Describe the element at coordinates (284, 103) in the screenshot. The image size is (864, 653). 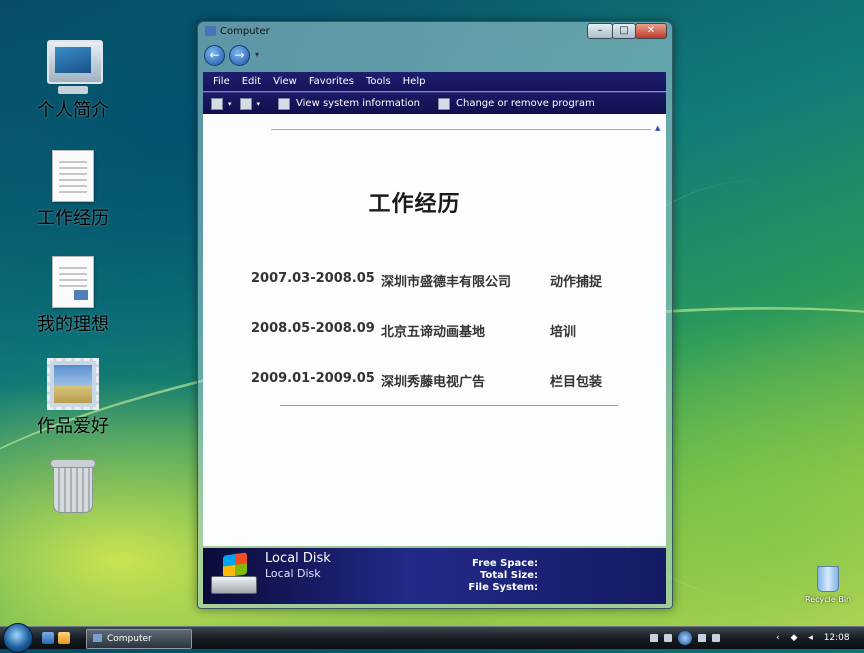
I see `system-info-icon` at that location.